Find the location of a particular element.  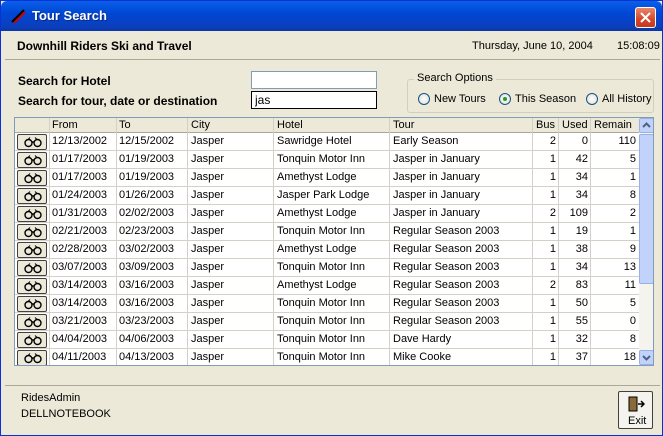

cell-used: 19 is located at coordinates (581, 231).